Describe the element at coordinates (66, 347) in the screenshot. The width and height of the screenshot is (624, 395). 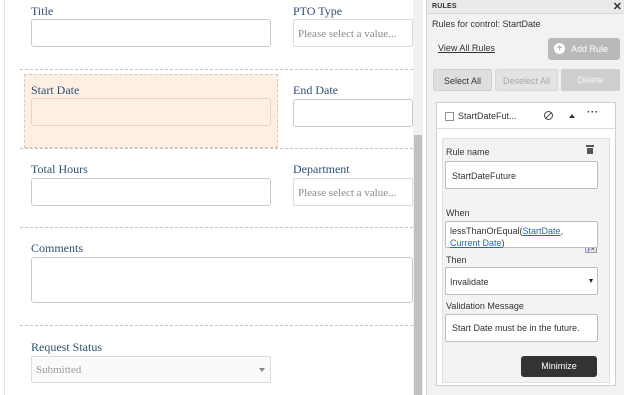
I see `request-status-label: Request Status` at that location.